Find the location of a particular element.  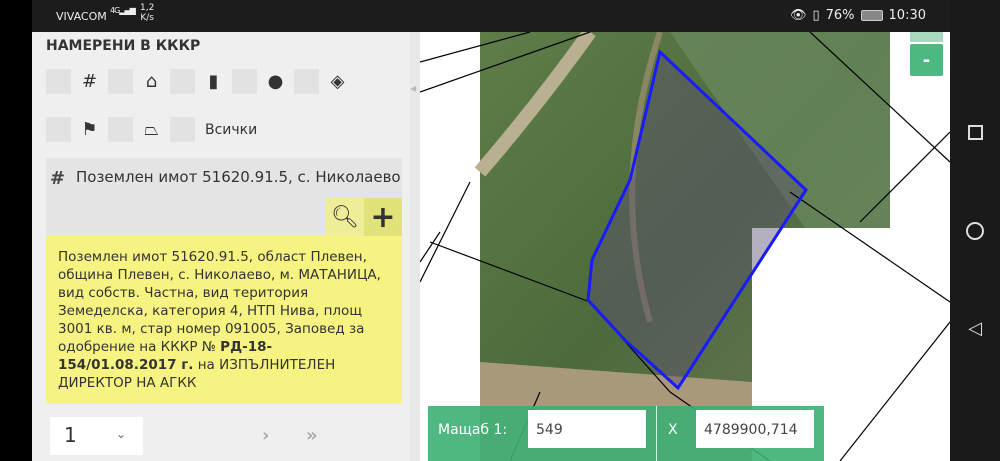

left-edge is located at coordinates (16, 230).